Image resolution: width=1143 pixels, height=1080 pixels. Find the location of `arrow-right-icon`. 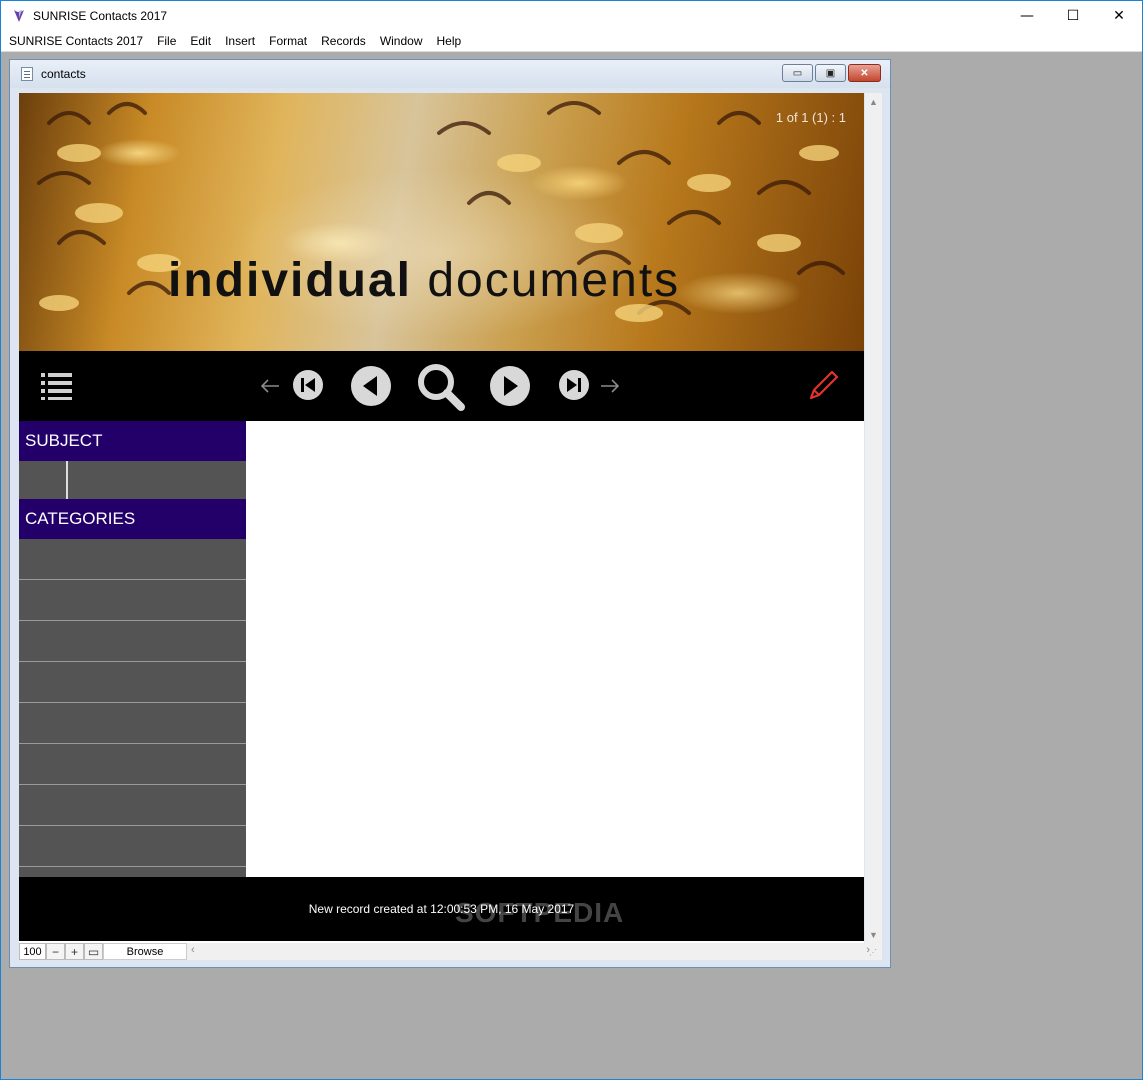

arrow-right-icon is located at coordinates (610, 386).